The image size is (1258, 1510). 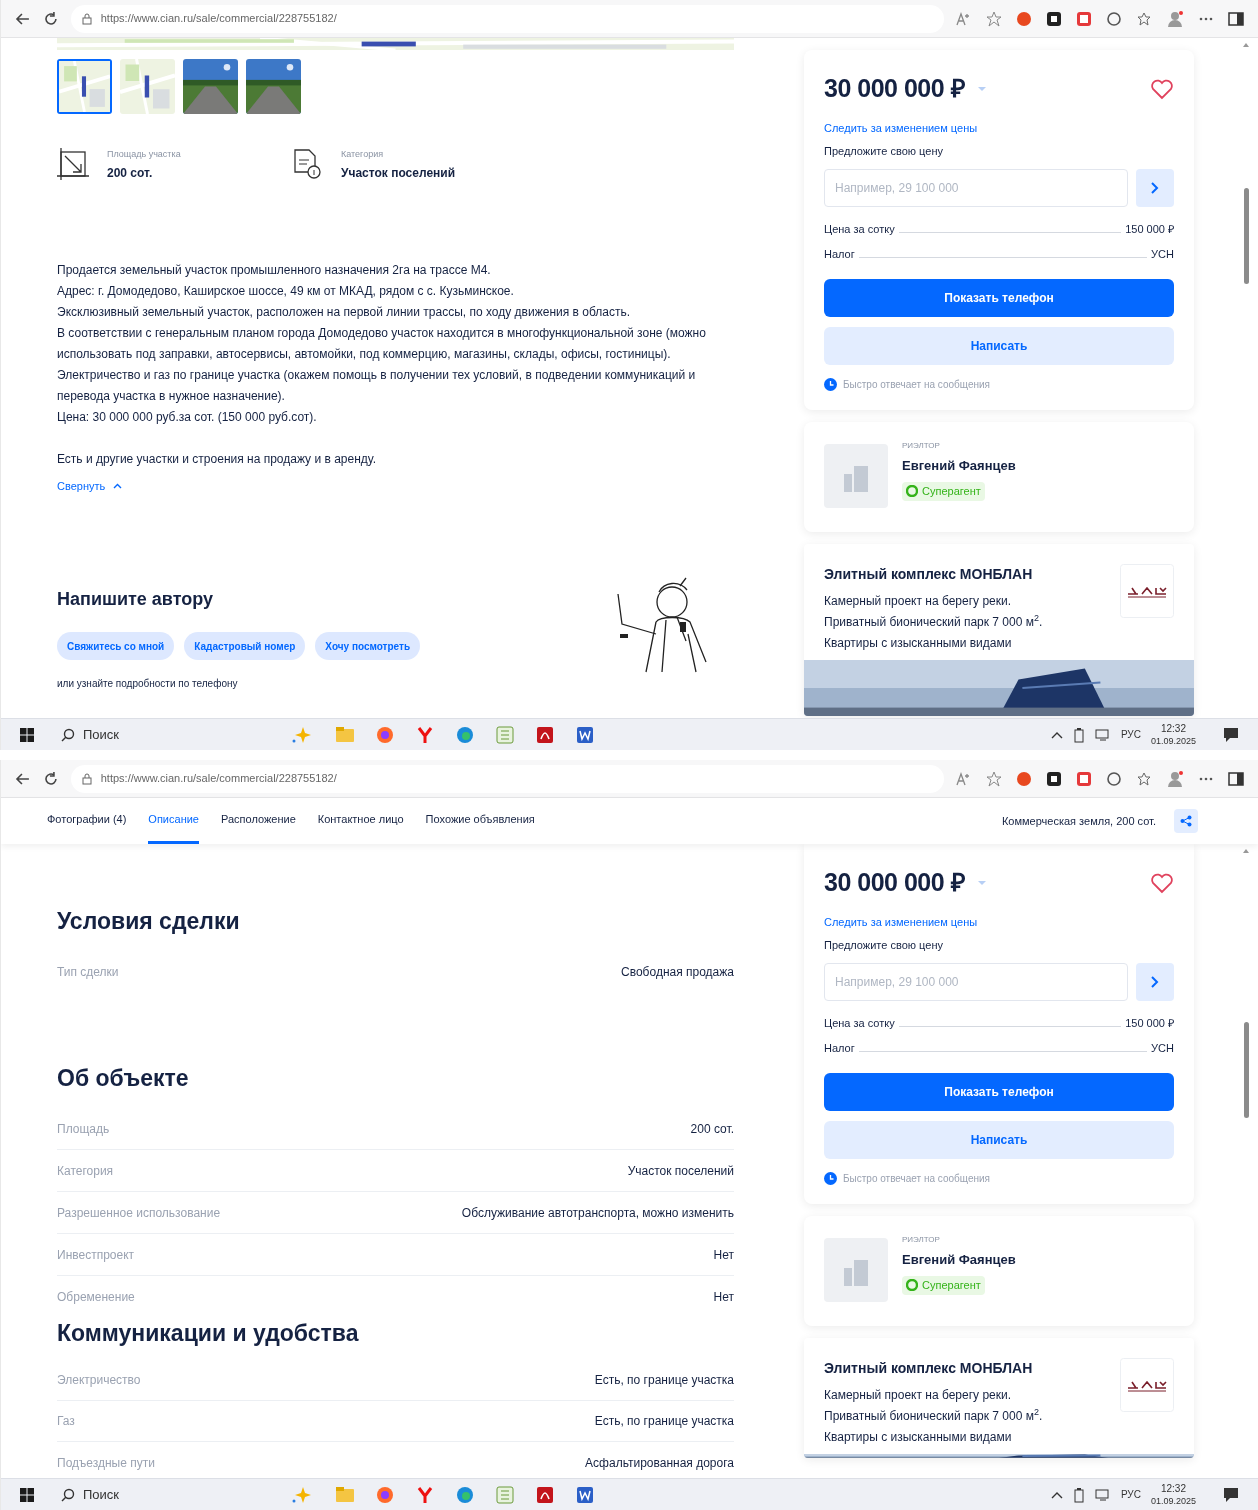 What do you see at coordinates (85, 1171) in the screenshot?
I see `detail-label: Категория` at bounding box center [85, 1171].